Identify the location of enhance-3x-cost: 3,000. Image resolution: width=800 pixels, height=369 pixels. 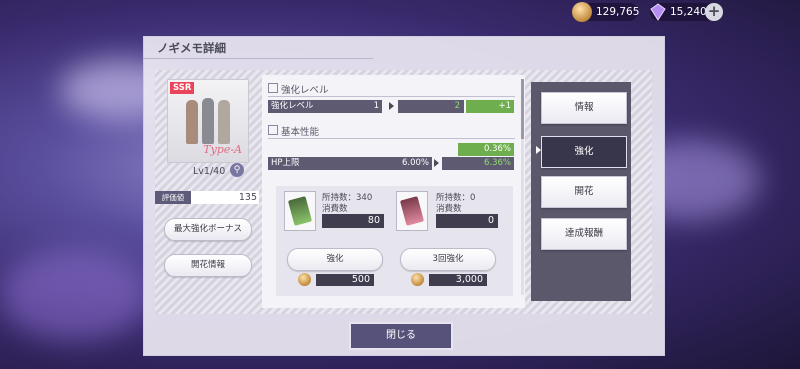
(458, 280).